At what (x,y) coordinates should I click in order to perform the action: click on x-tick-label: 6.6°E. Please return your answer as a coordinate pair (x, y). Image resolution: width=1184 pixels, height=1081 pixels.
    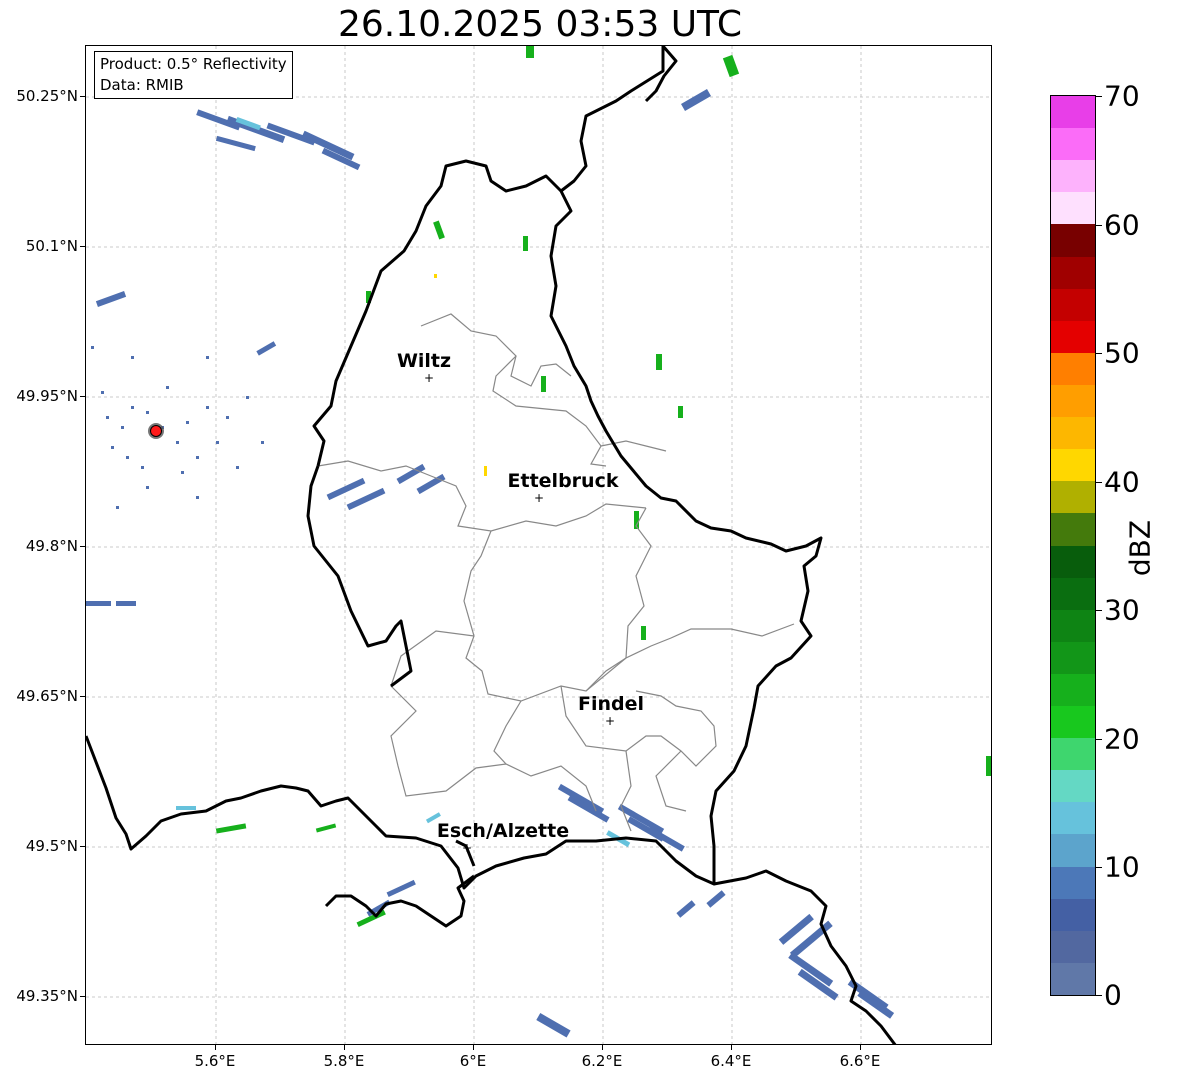
    Looking at the image, I should click on (860, 1061).